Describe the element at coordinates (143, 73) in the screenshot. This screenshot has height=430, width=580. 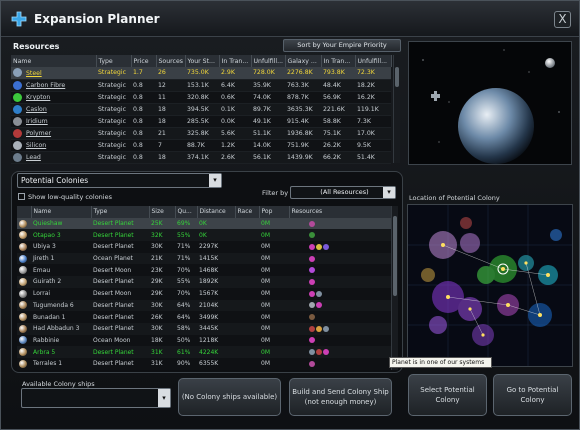
I see `resource-price-cell: 1.7` at that location.